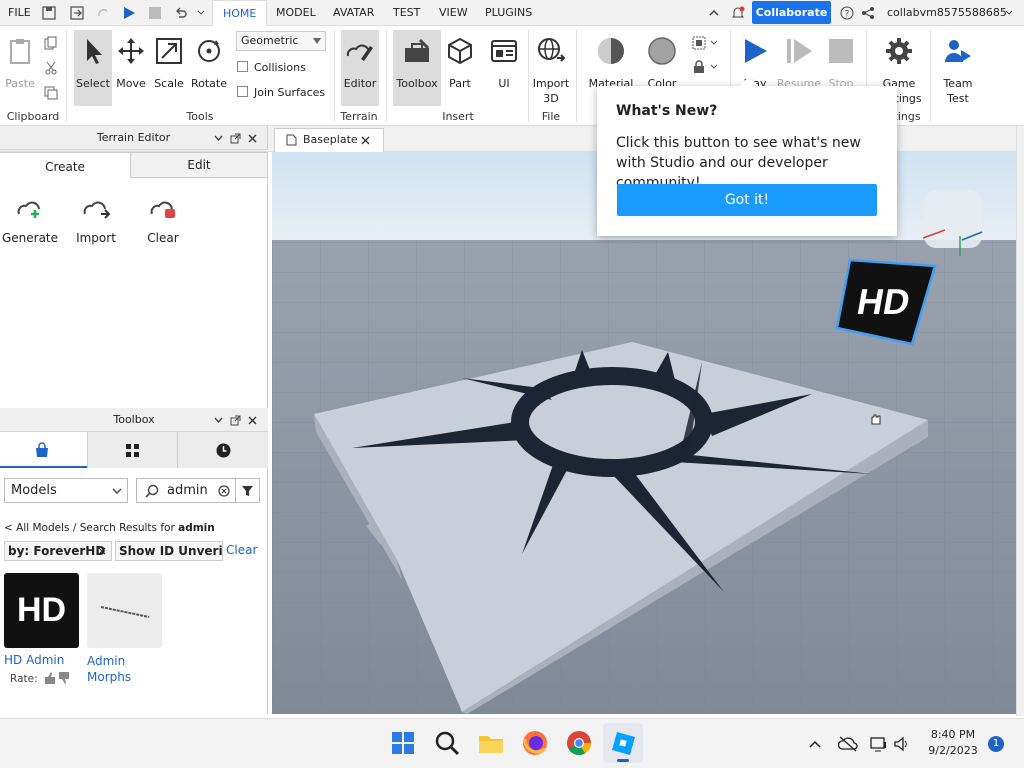  Describe the element at coordinates (879, 744) in the screenshot. I see `network-icon` at that location.